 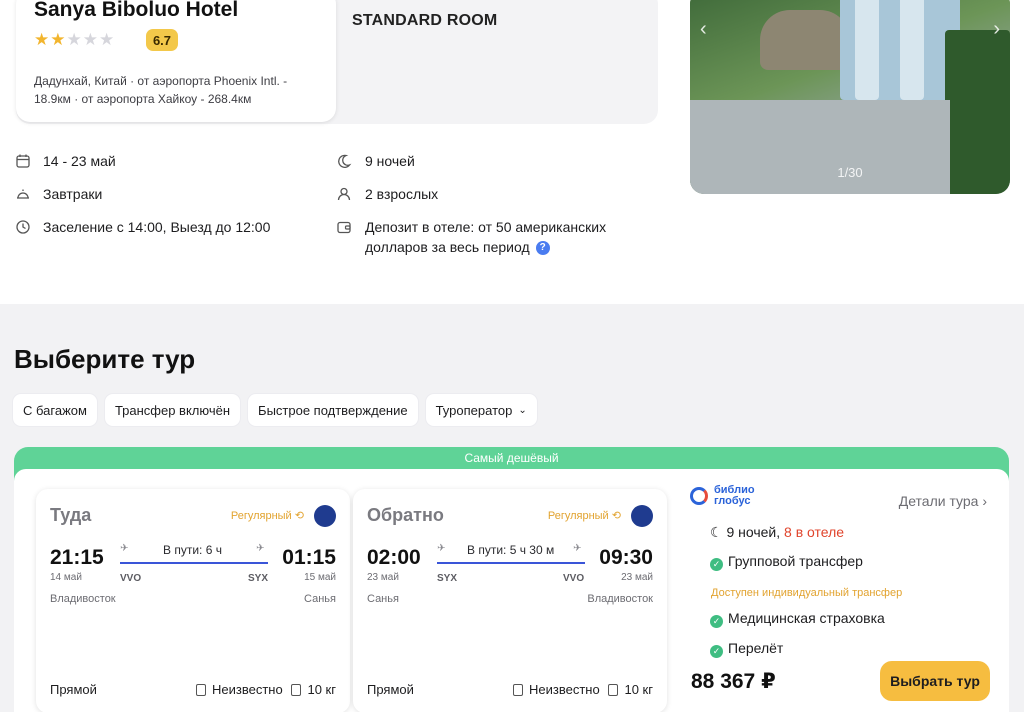 What do you see at coordinates (756, 648) in the screenshot?
I see `inclusion-label: Перелёт` at bounding box center [756, 648].